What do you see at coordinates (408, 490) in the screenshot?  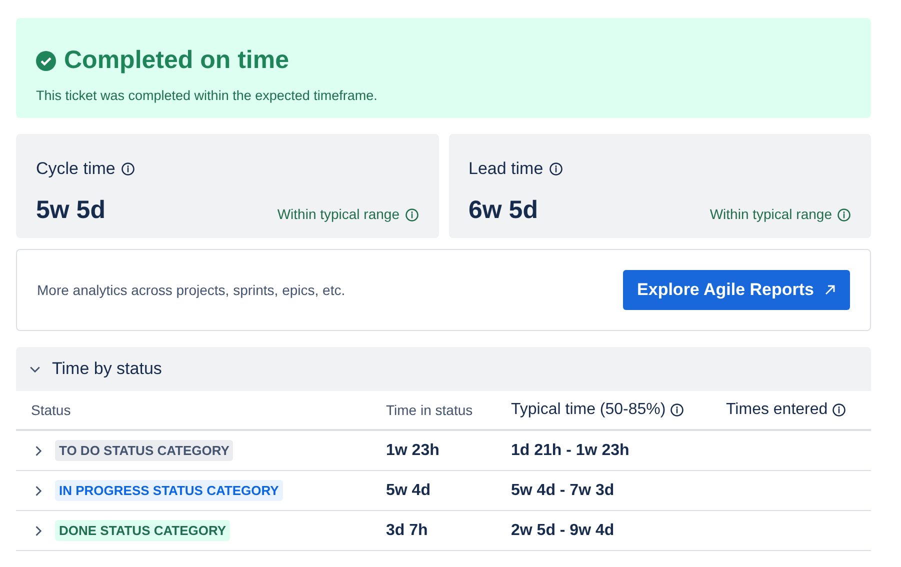 I see `table-cell-text: 5w 4d` at bounding box center [408, 490].